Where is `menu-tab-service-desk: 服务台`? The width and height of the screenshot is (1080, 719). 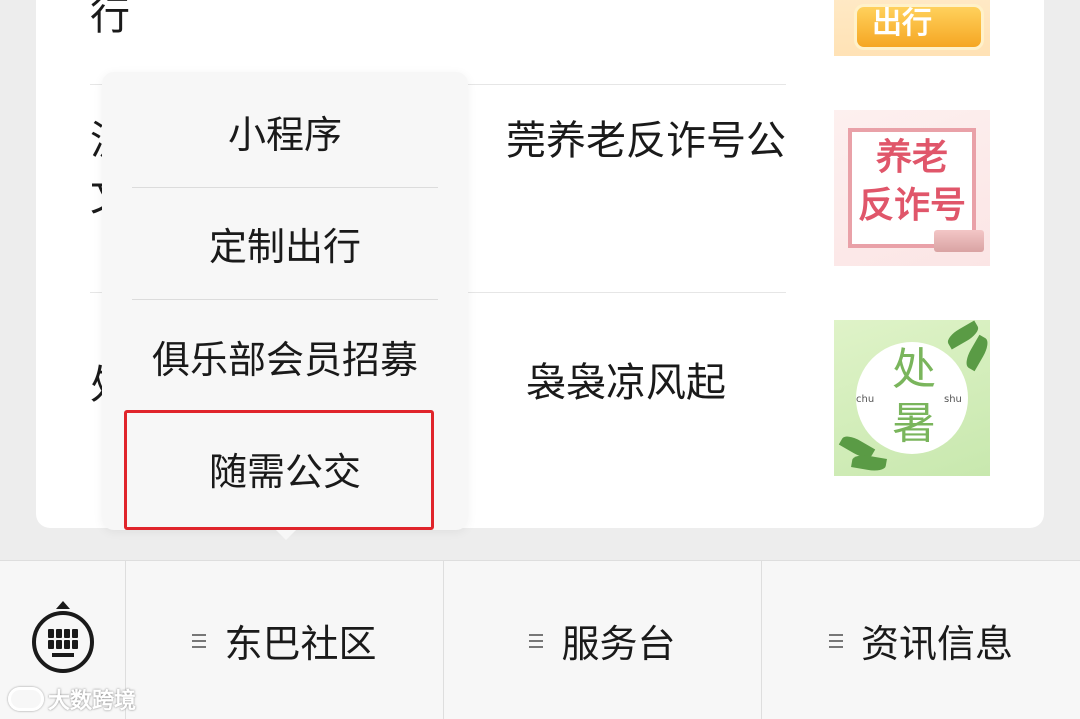 menu-tab-service-desk: 服务台 is located at coordinates (603, 640).